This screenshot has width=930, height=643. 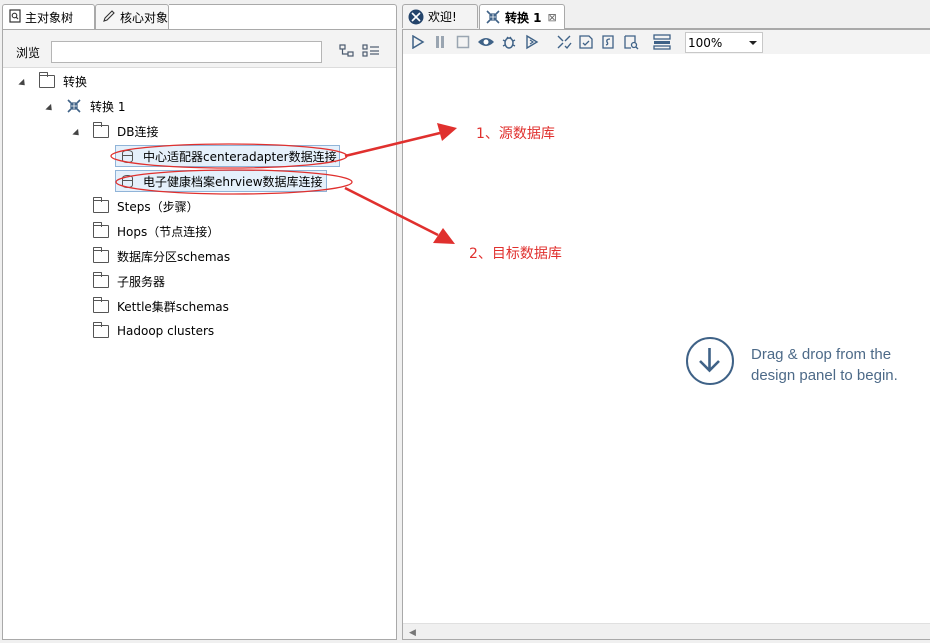 I want to click on tab-main-object-tree: 主对象树, so click(x=48, y=16).